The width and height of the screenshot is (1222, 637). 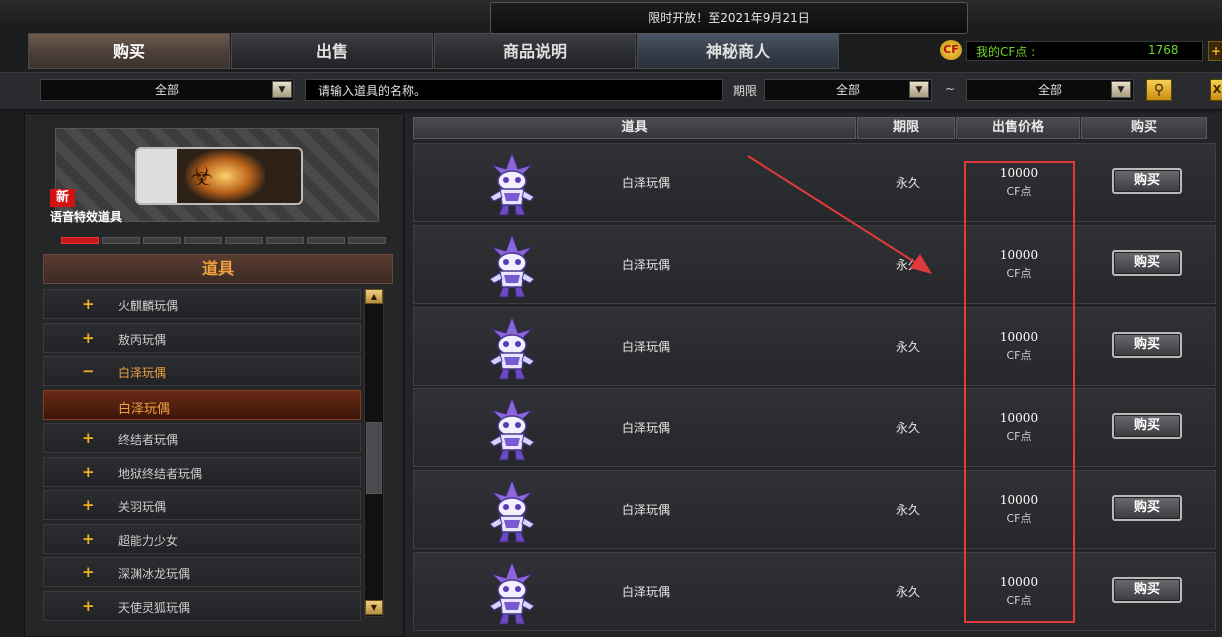 I want to click on category-label: 天使灵狐玩偶, so click(x=154, y=608).